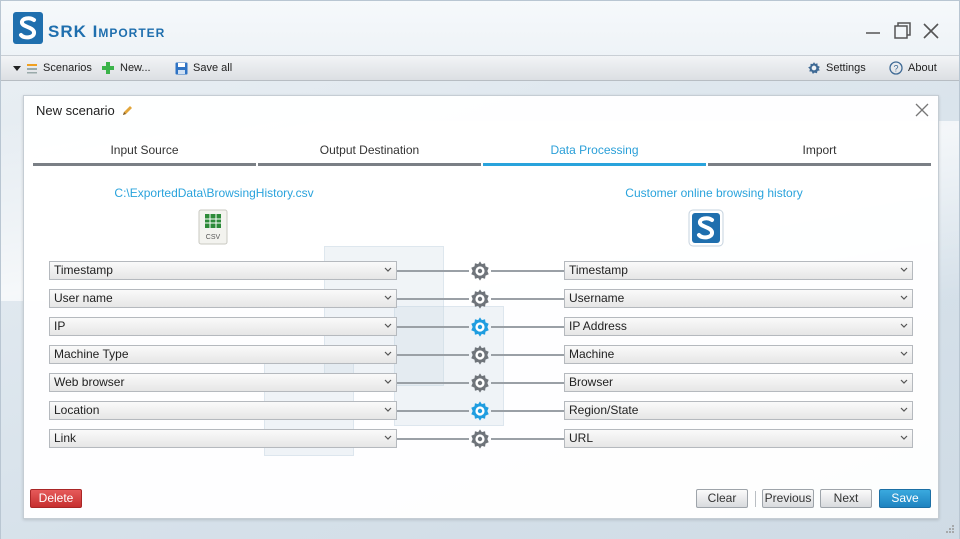 Image resolution: width=960 pixels, height=539 pixels. I want to click on floppy-disk-icon, so click(181, 68).